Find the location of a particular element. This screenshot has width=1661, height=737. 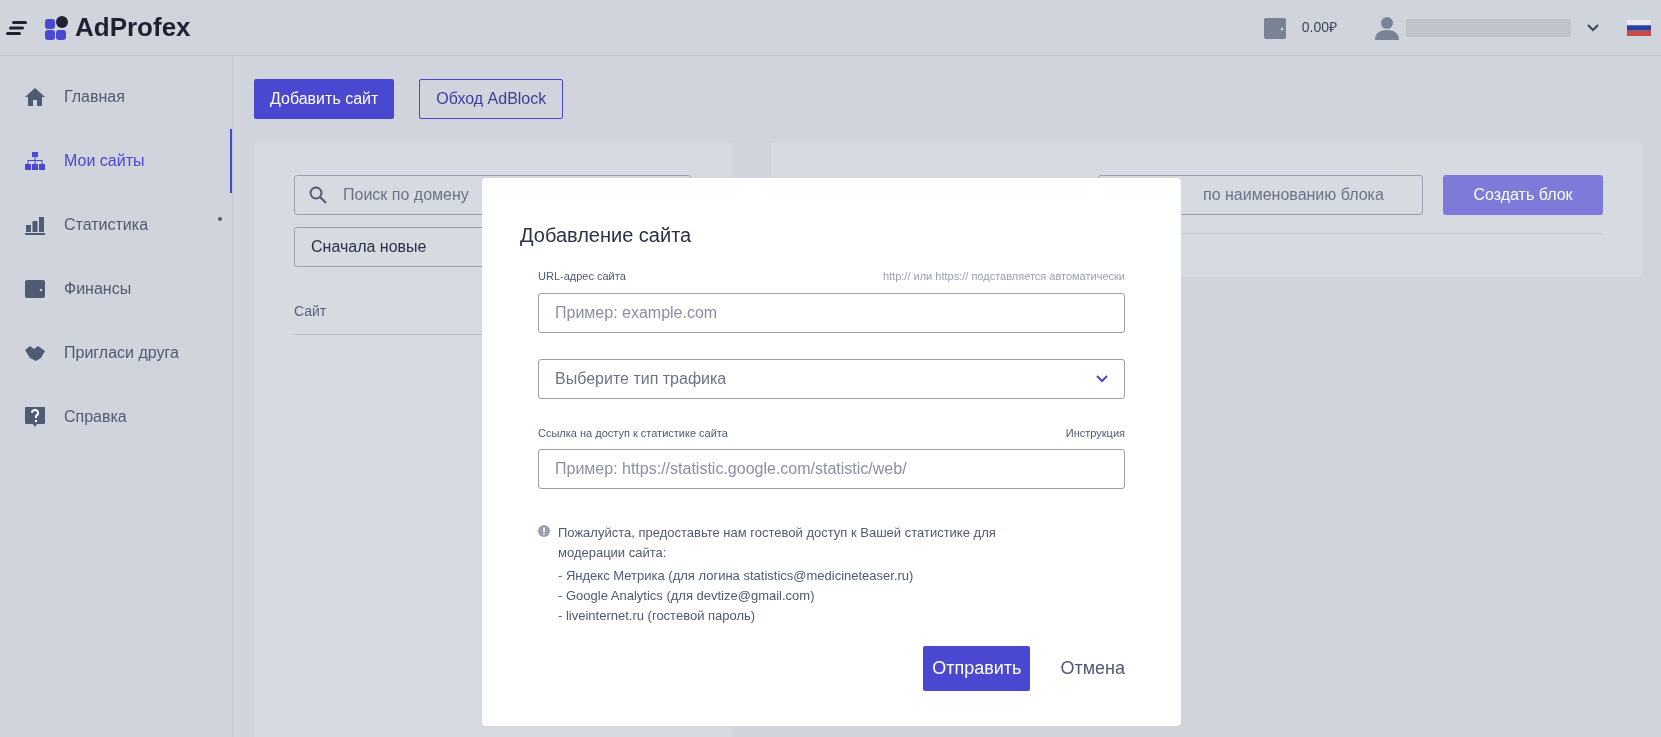

menu-icon is located at coordinates (17, 27).